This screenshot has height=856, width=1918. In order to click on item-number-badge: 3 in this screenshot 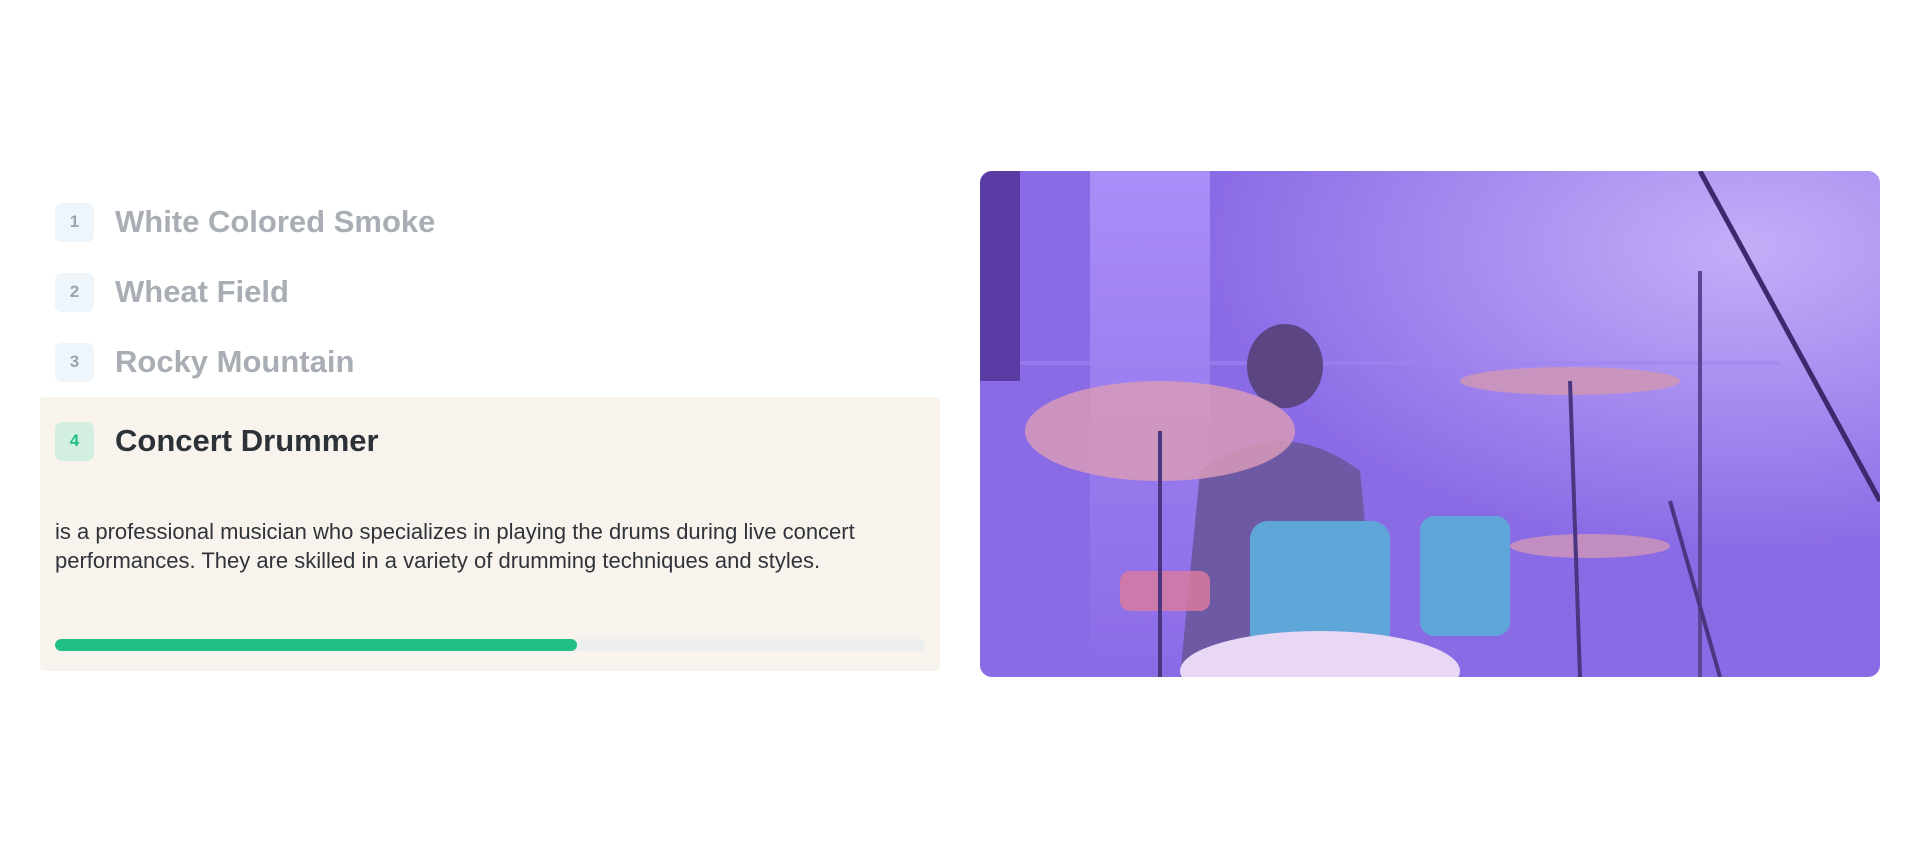, I will do `click(74, 362)`.